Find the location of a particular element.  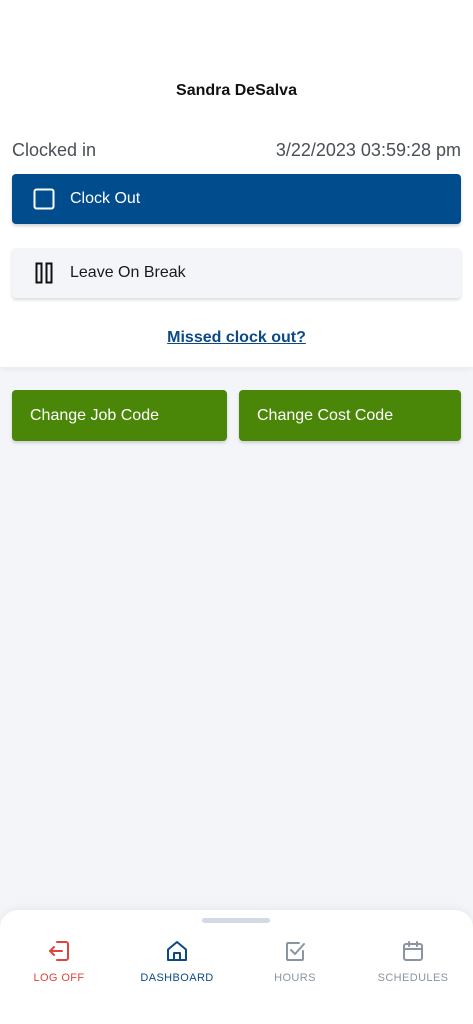

clock-status-label: Clocked in is located at coordinates (54, 150).